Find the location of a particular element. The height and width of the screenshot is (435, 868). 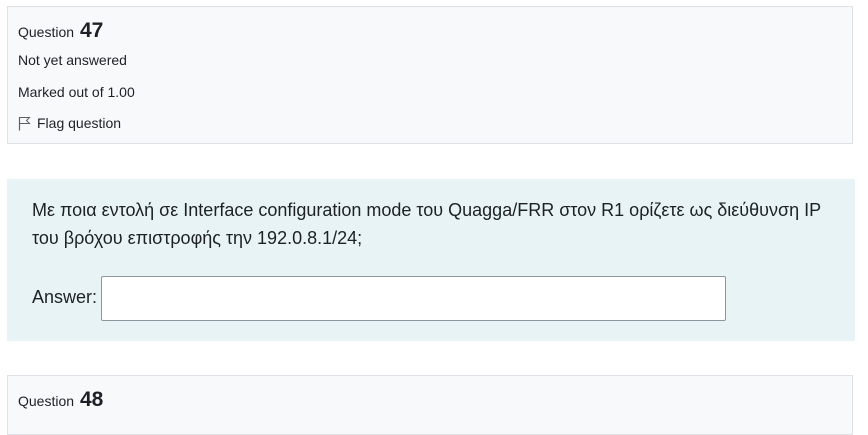

answer-label: Answer: is located at coordinates (65, 297).